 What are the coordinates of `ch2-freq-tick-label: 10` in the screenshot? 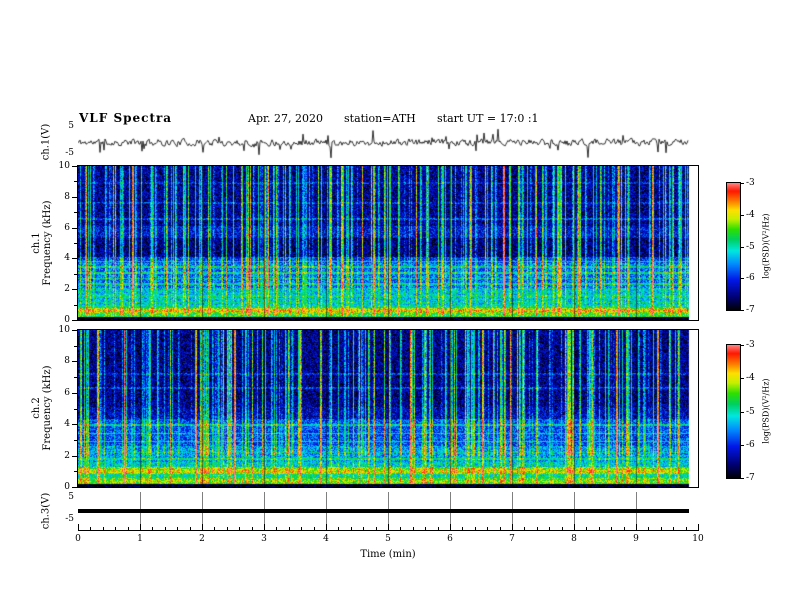 It's located at (64, 330).